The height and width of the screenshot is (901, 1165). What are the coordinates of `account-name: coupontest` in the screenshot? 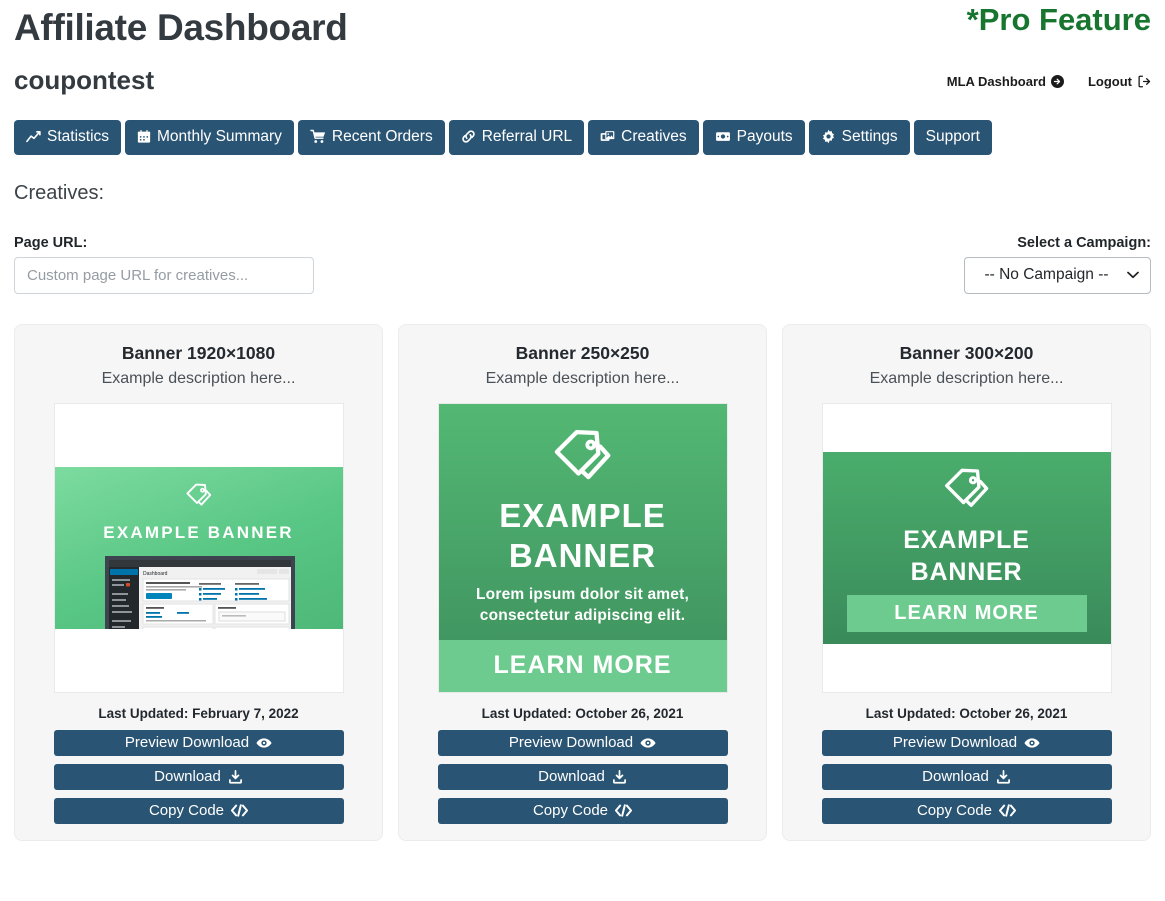 It's located at (84, 80).